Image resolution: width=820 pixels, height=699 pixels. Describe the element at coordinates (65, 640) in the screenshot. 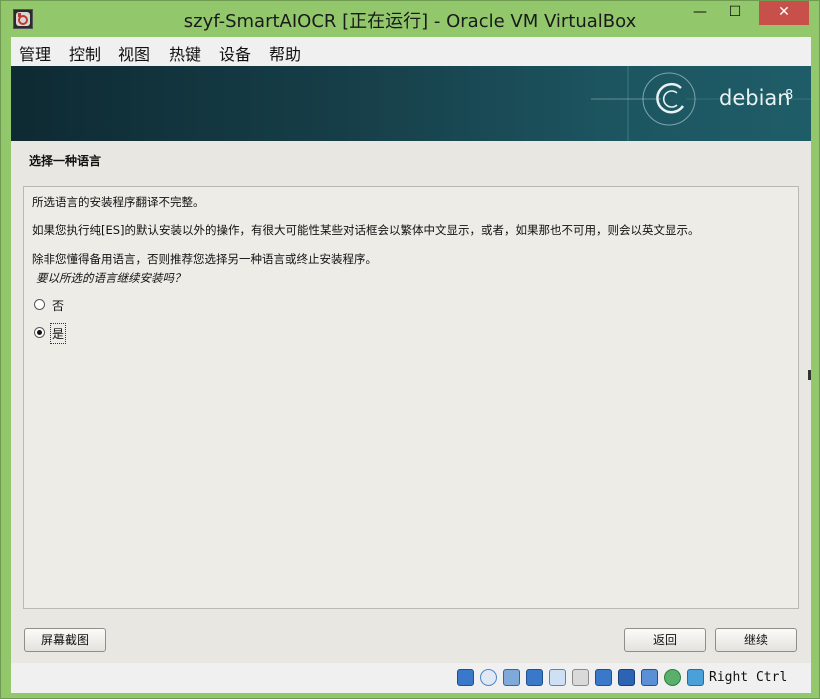

I see `screenshot-button: 屏幕截图` at that location.